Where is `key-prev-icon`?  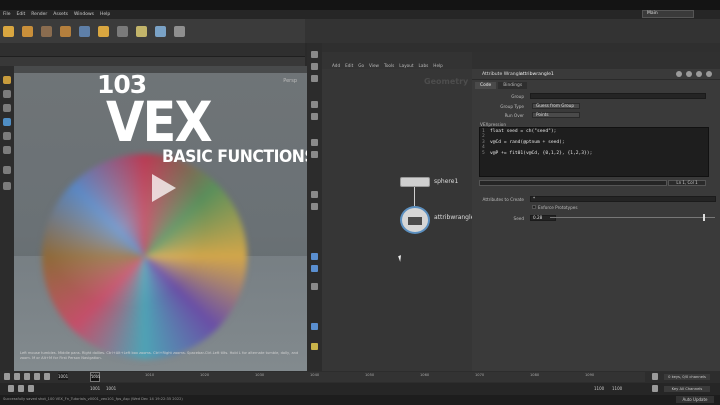 key-prev-icon is located at coordinates (7, 376).